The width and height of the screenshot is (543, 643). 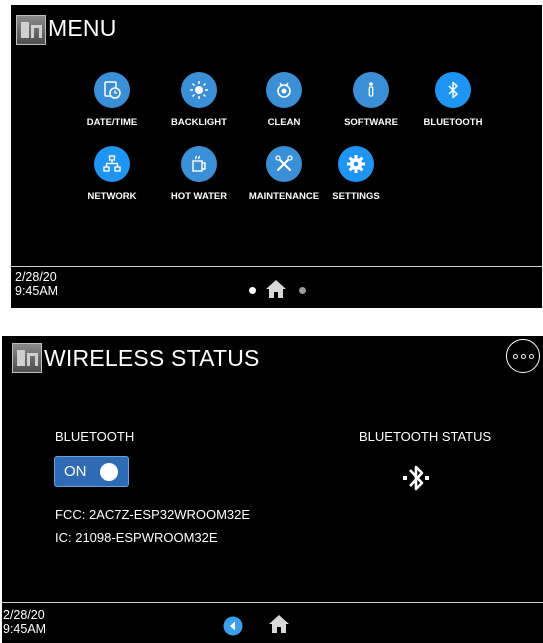 What do you see at coordinates (356, 196) in the screenshot?
I see `menu-item-label: SETTINGS` at bounding box center [356, 196].